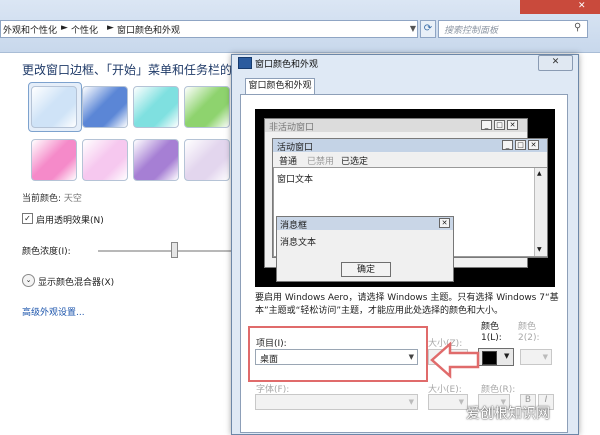  I want to click on dialog-title: 窗口颜色和外观, so click(287, 65).